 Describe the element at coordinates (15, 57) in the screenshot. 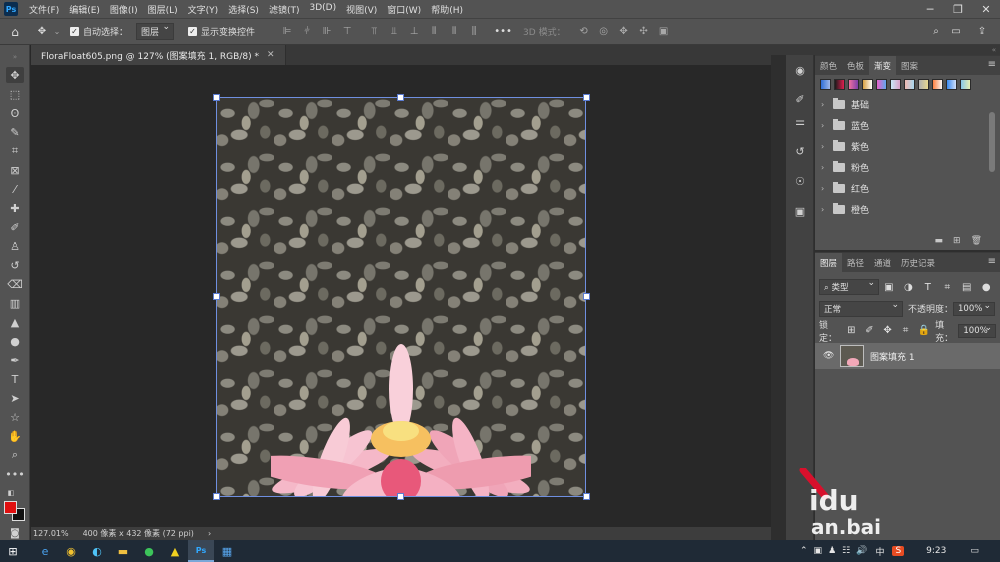

I see `toolbar-collapse-icon: »` at that location.